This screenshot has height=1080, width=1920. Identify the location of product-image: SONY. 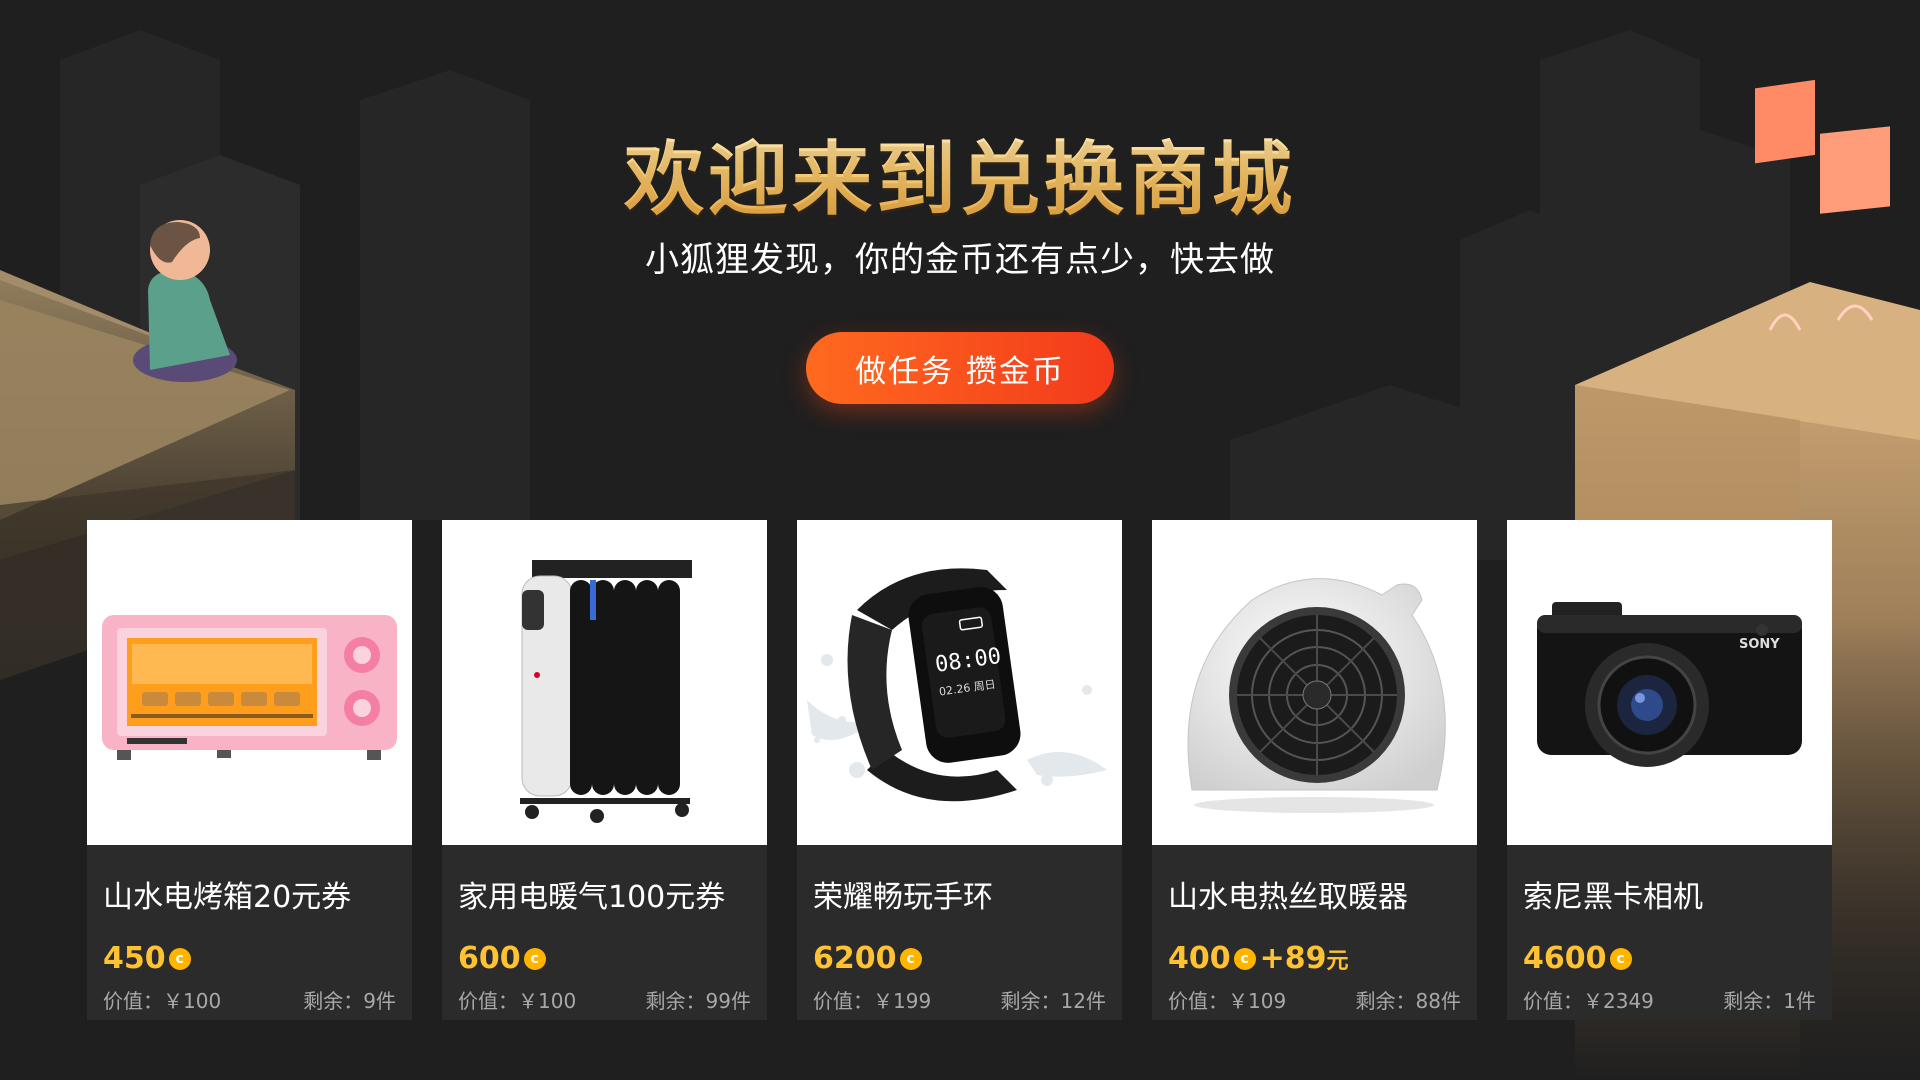
(1669, 682).